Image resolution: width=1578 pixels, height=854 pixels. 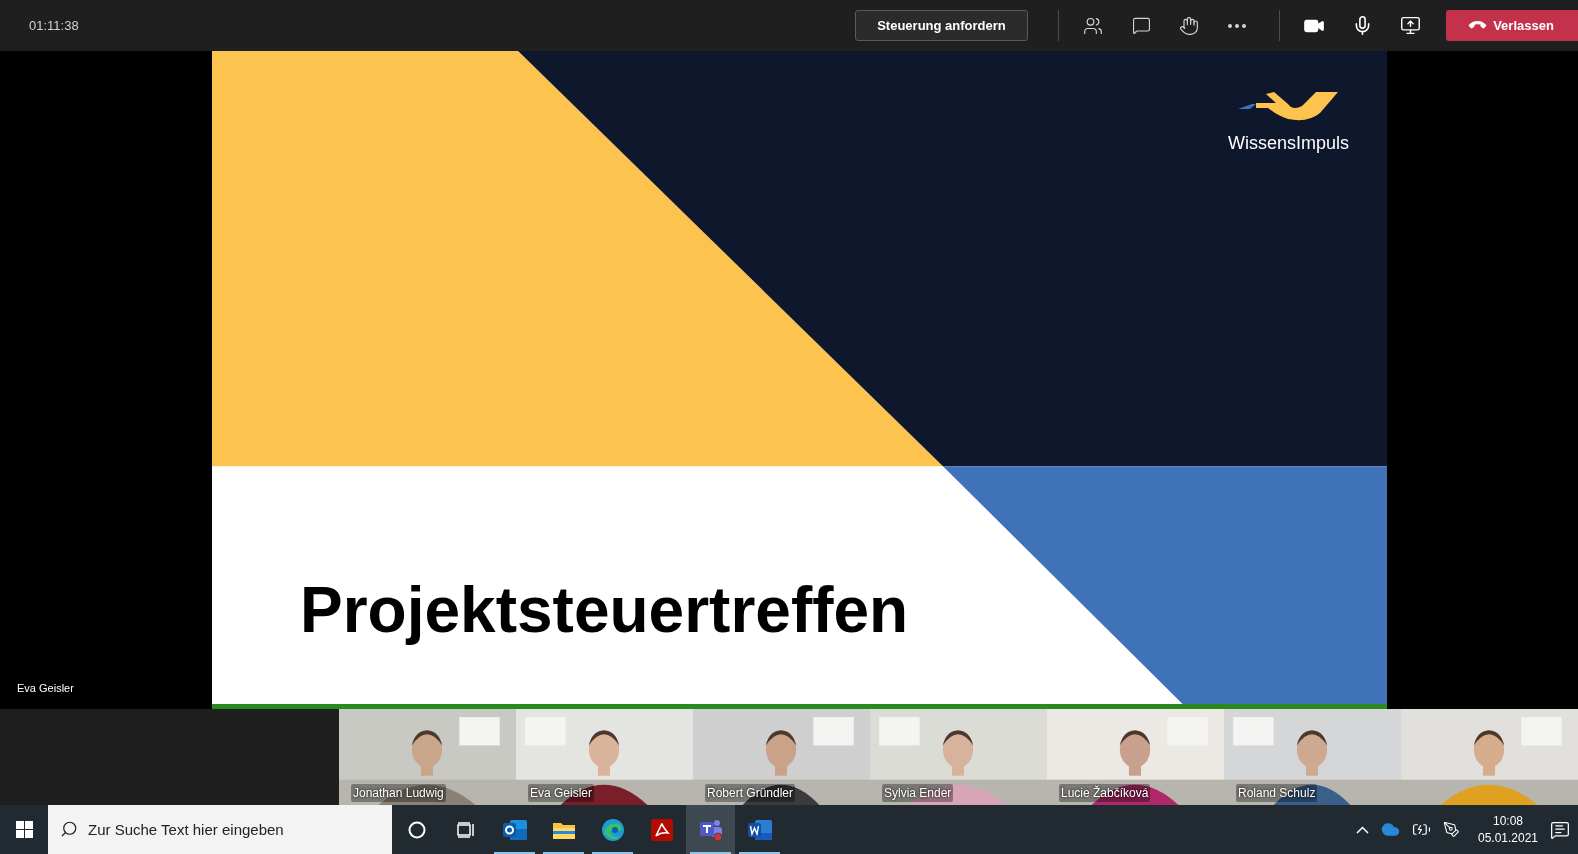 I want to click on clock-date: 05.01.2021, so click(x=1508, y=838).